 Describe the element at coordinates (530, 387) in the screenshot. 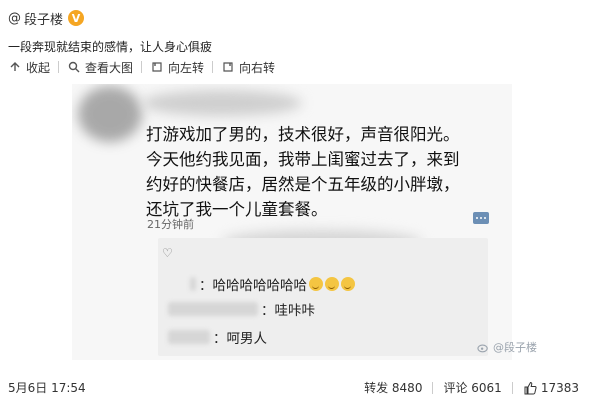

I see `thumbs-up-icon` at that location.